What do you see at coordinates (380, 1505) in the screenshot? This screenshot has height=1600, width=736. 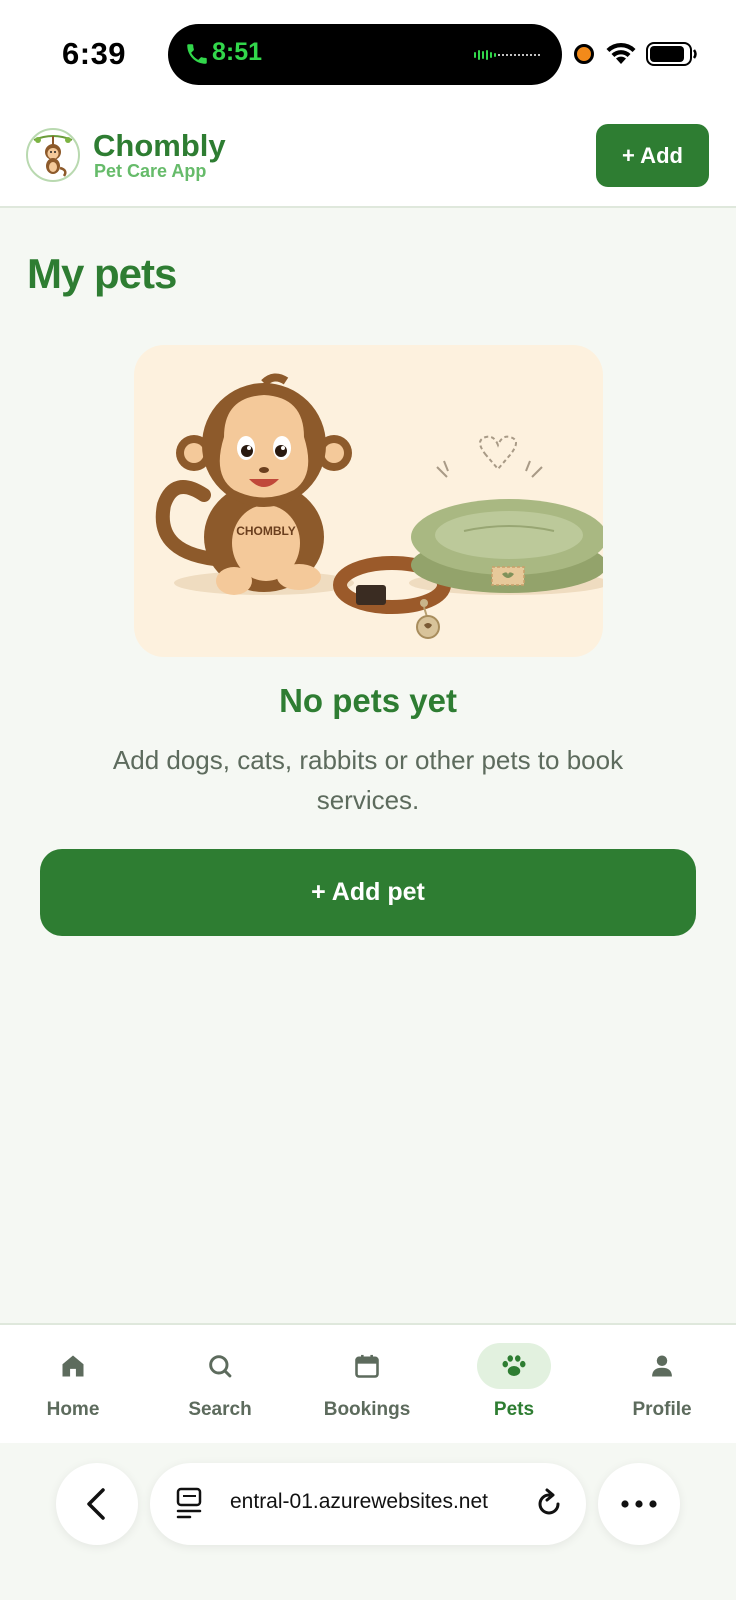 I see `address-bar-url: entral-01.azurewebsites.net` at bounding box center [380, 1505].